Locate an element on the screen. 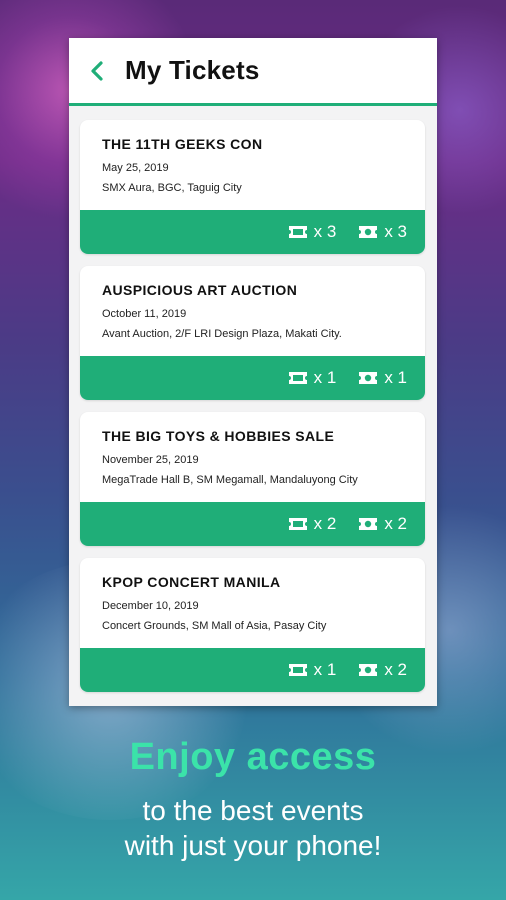 This screenshot has height=900, width=506. event-name: AUSPICIOUS ART AUCTION is located at coordinates (200, 290).